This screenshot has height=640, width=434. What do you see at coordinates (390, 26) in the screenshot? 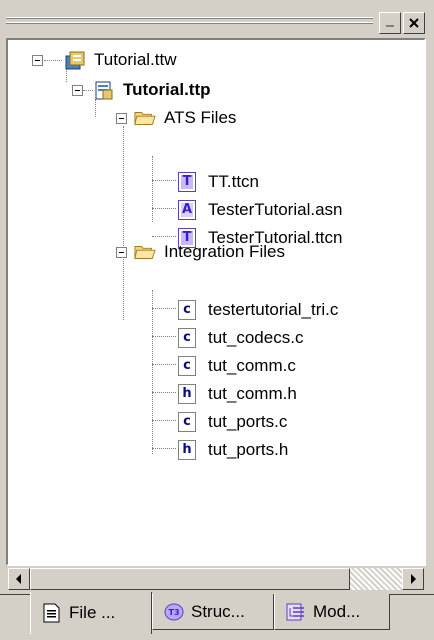
I see `minimize-icon` at bounding box center [390, 26].